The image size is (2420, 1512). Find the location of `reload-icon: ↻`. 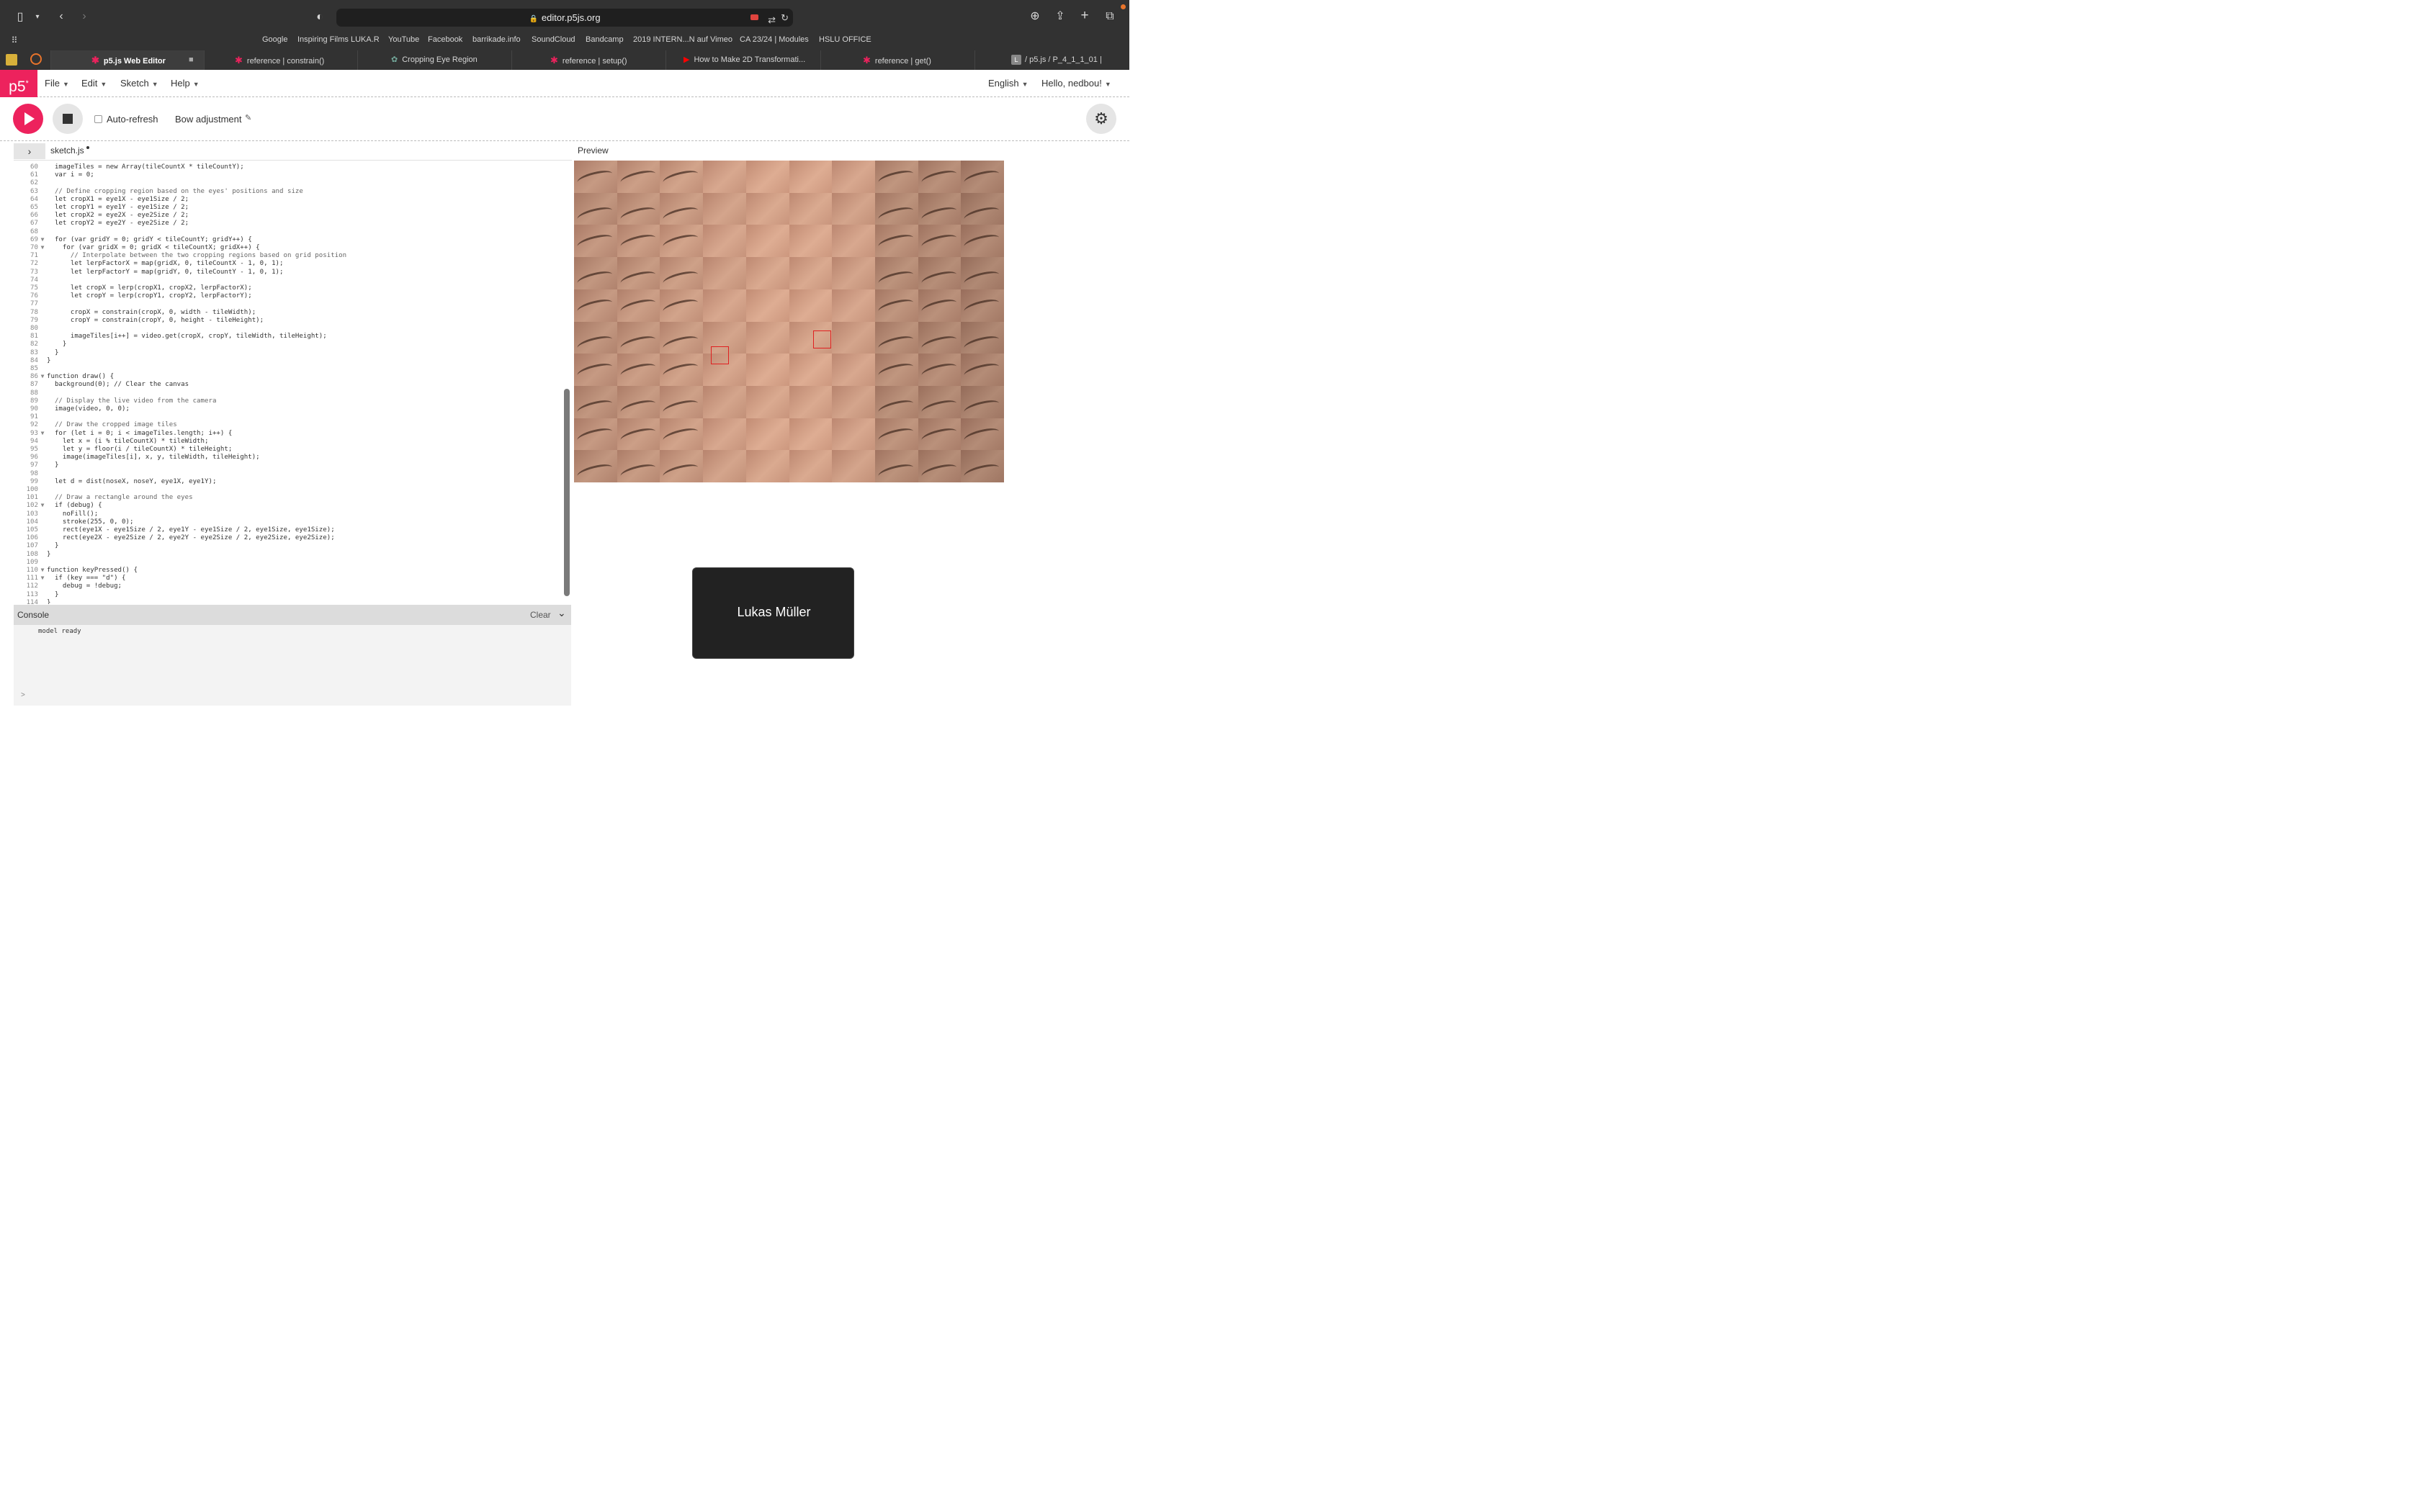

reload-icon: ↻ is located at coordinates (785, 18).